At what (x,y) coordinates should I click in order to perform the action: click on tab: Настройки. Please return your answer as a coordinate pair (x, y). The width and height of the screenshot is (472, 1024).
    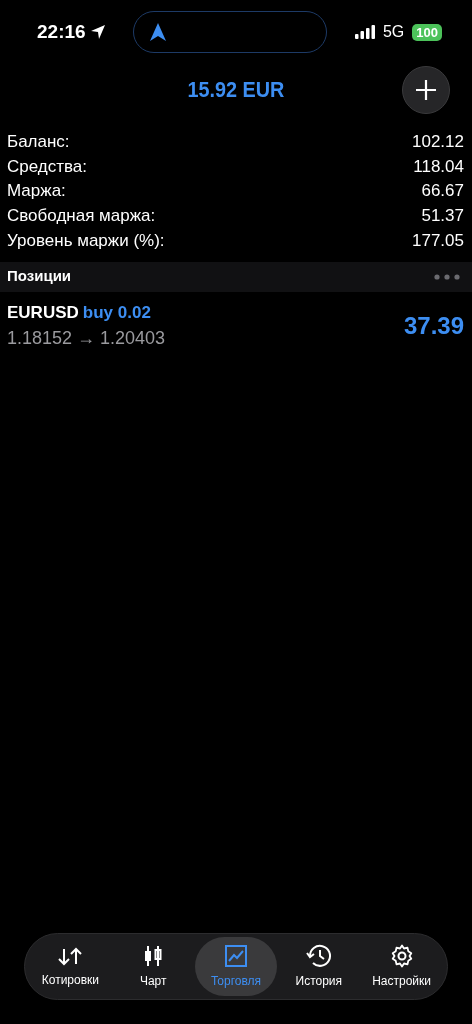
    Looking at the image, I should click on (401, 966).